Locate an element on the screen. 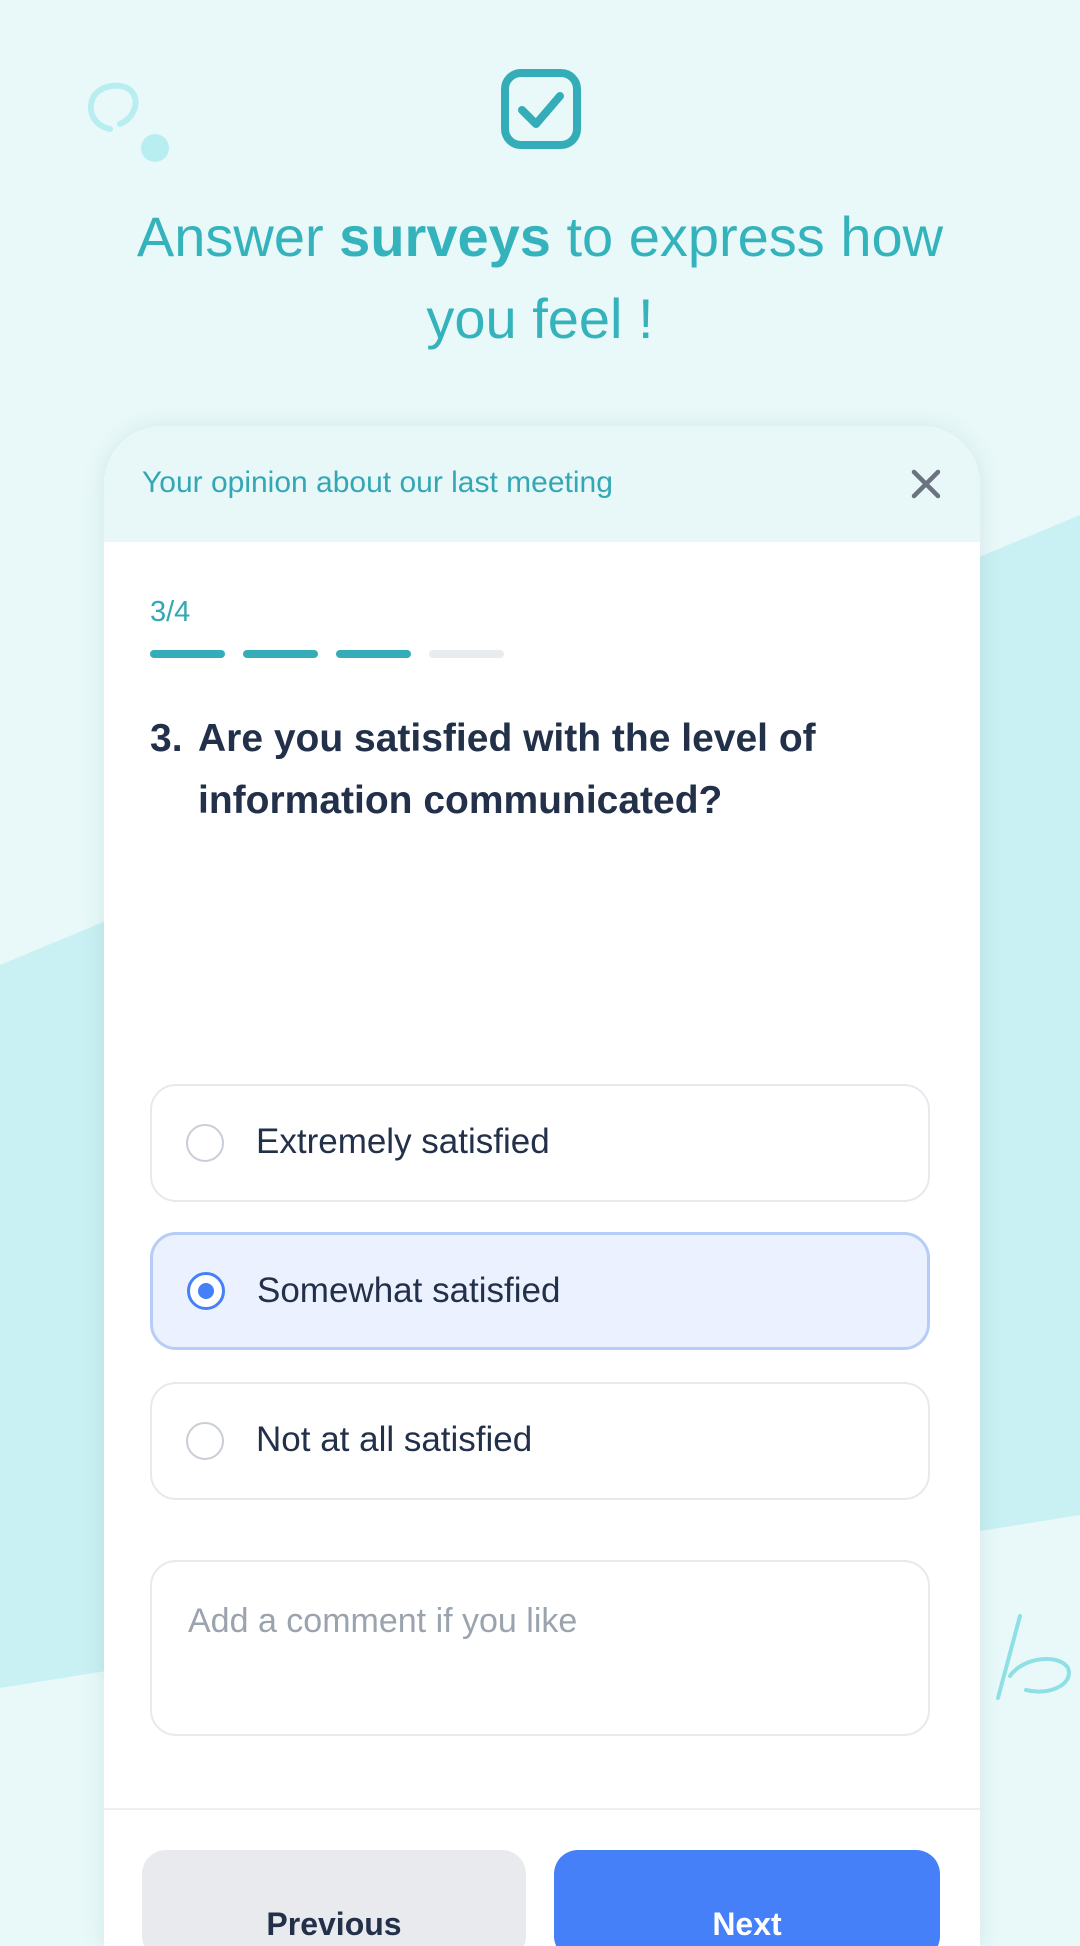 The height and width of the screenshot is (1946, 1080). step-counter: 3/4 is located at coordinates (170, 612).